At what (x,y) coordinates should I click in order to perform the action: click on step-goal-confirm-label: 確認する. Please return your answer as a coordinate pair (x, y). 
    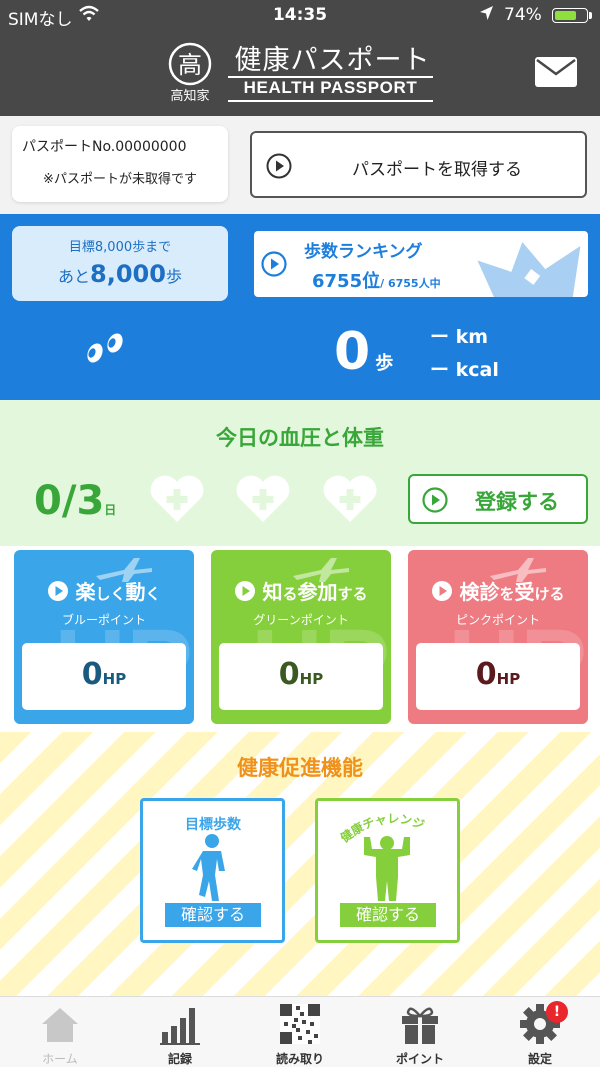
    Looking at the image, I should click on (213, 915).